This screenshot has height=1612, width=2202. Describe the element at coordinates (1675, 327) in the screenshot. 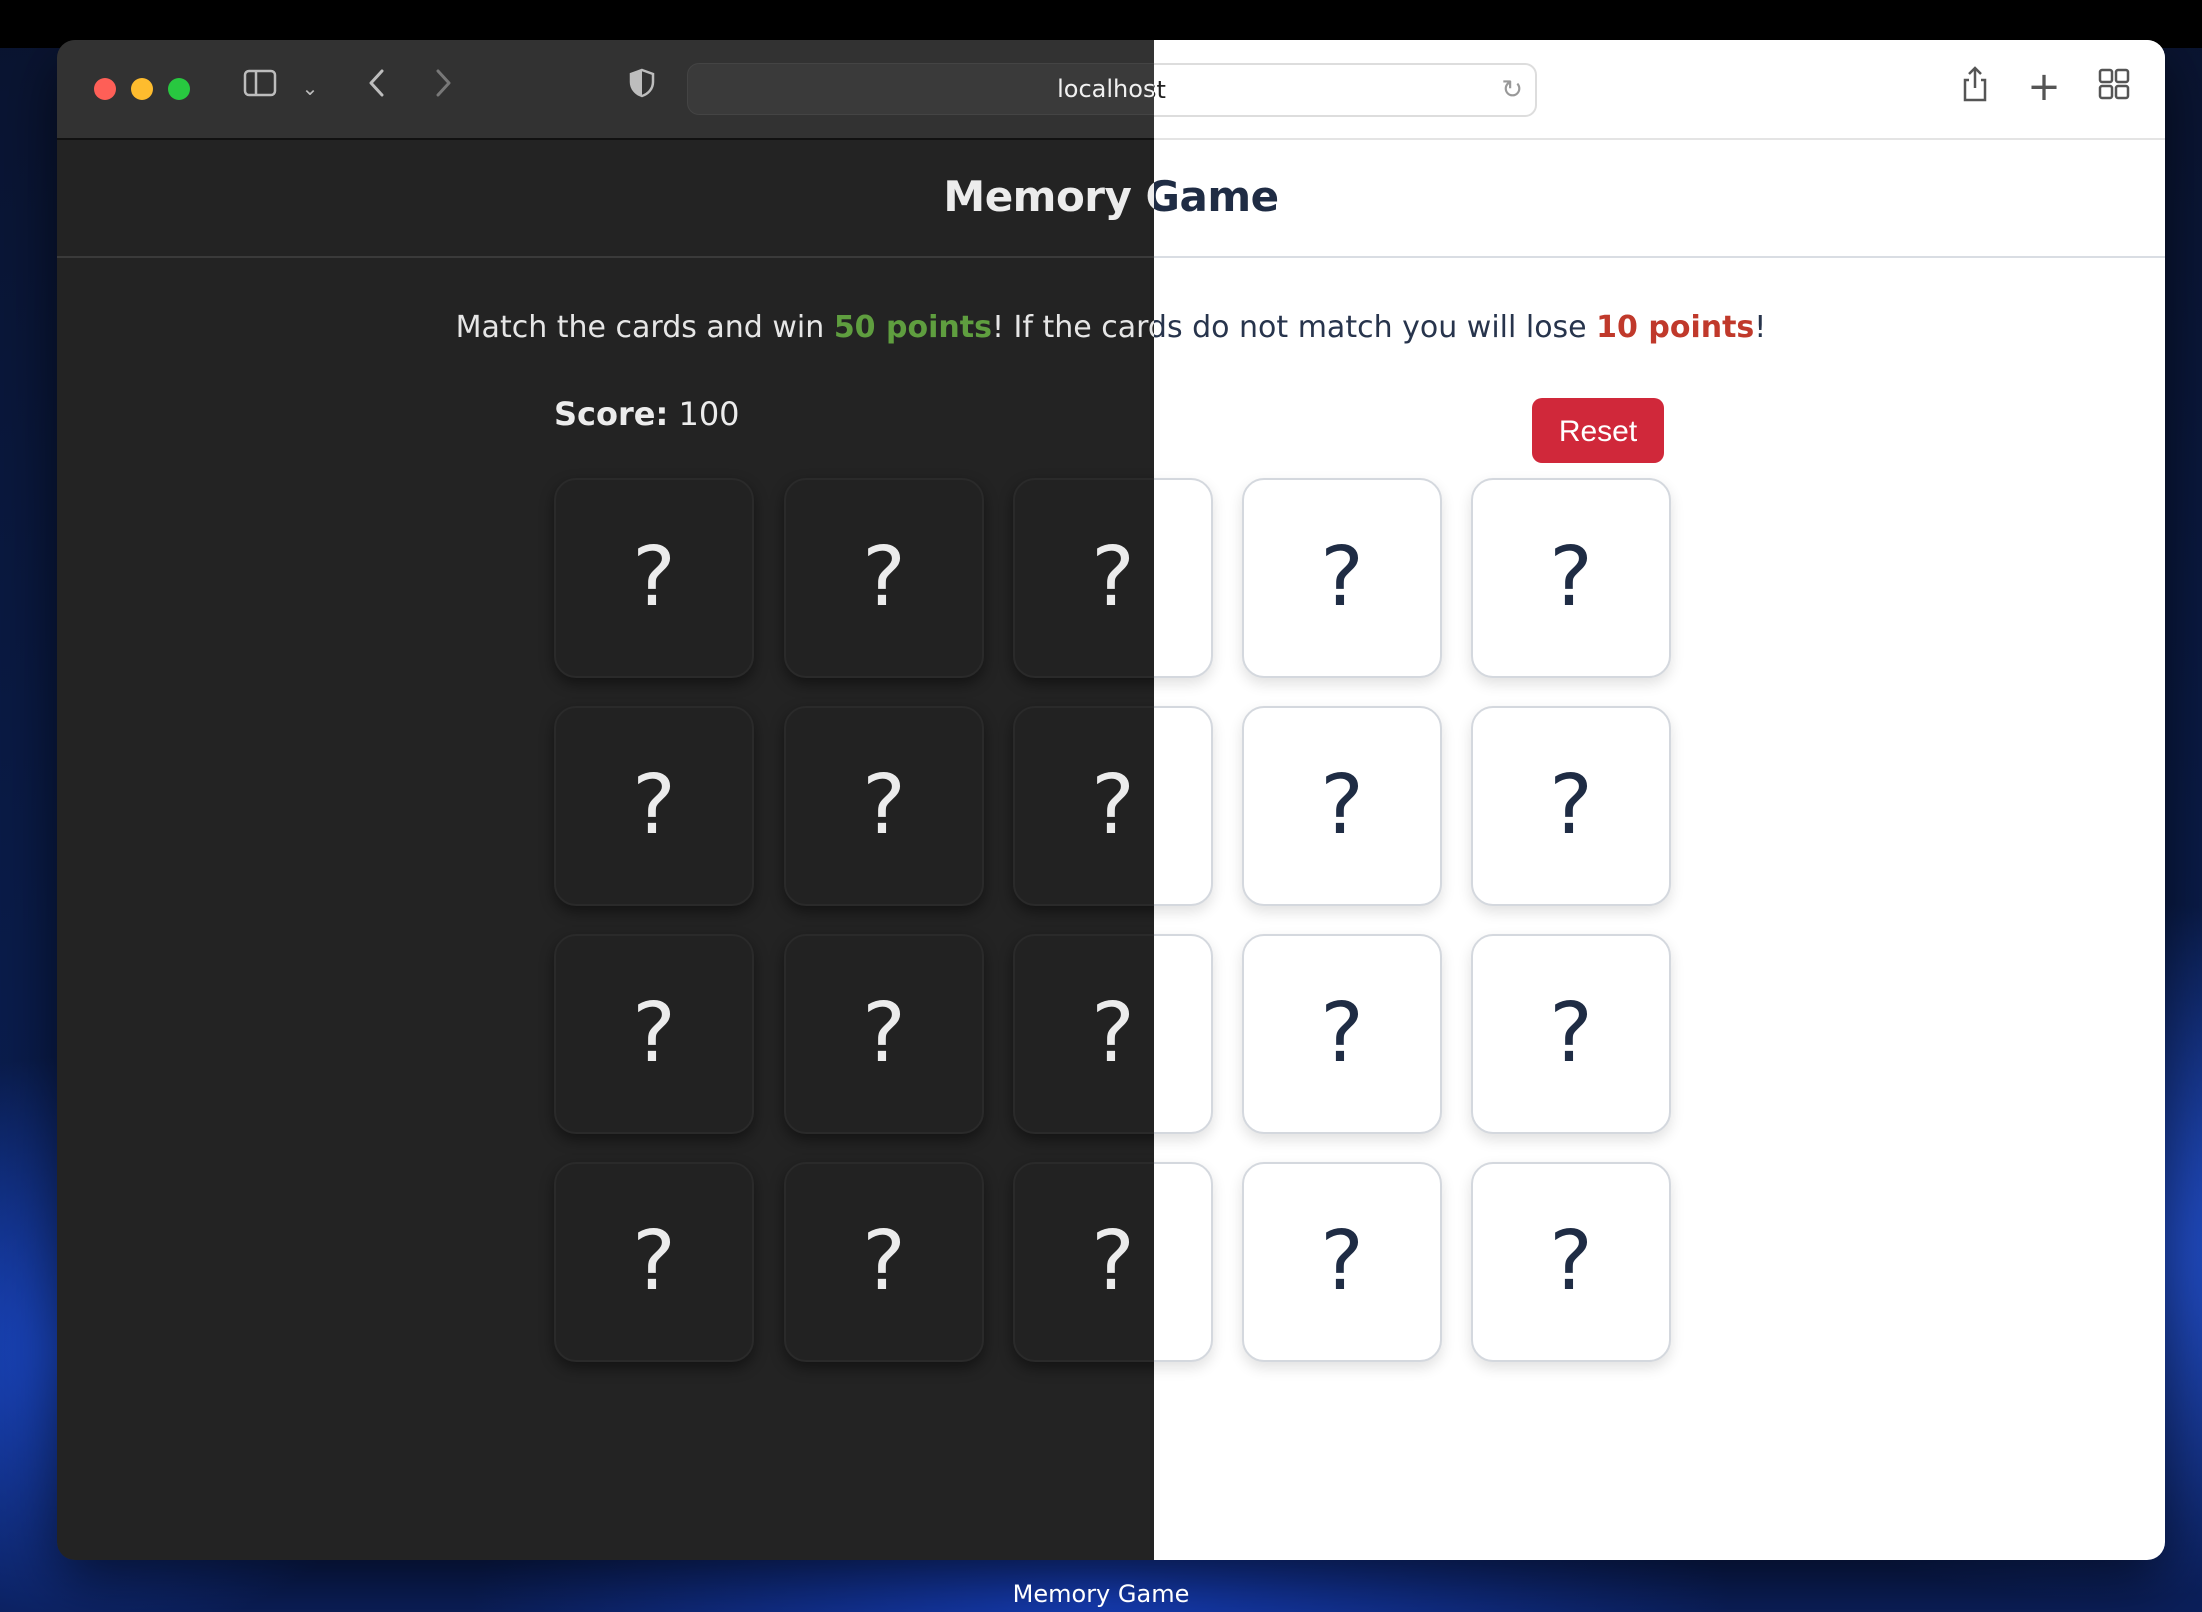

I see `lose-points: 10 points` at that location.